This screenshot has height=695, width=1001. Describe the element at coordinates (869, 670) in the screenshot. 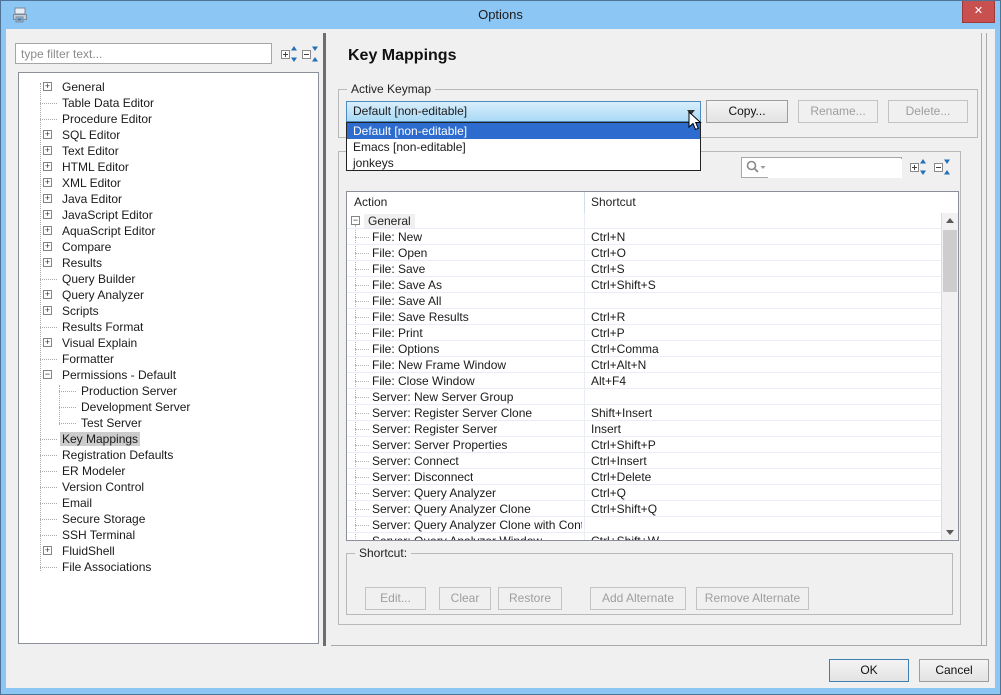

I see `ok-button: OK` at that location.